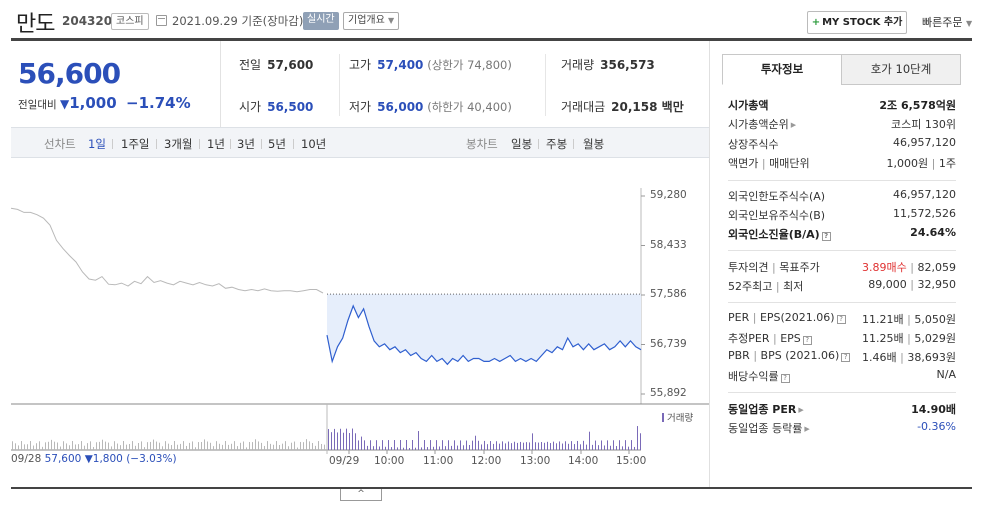  What do you see at coordinates (789, 355) in the screenshot?
I see `pbr-label-wrap: PBR | BPS (2021.06)?` at bounding box center [789, 355].